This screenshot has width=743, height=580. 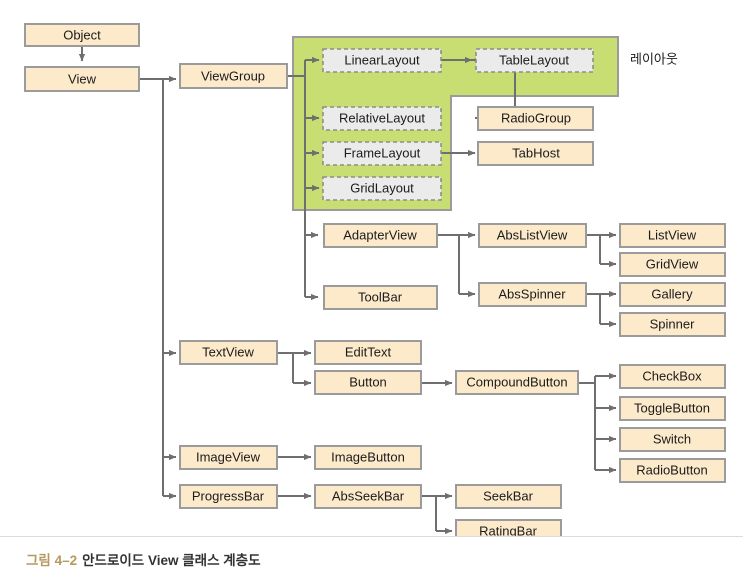 I want to click on node-compoundbutton: CompoundButton, so click(x=517, y=382).